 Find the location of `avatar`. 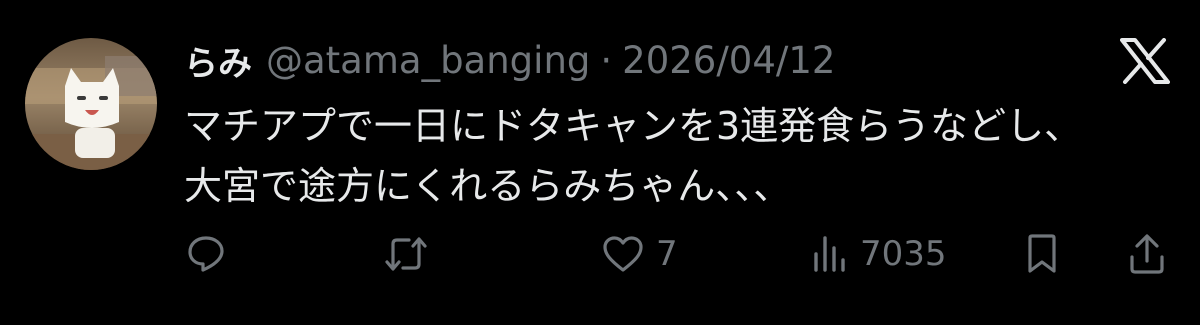

avatar is located at coordinates (91, 104).